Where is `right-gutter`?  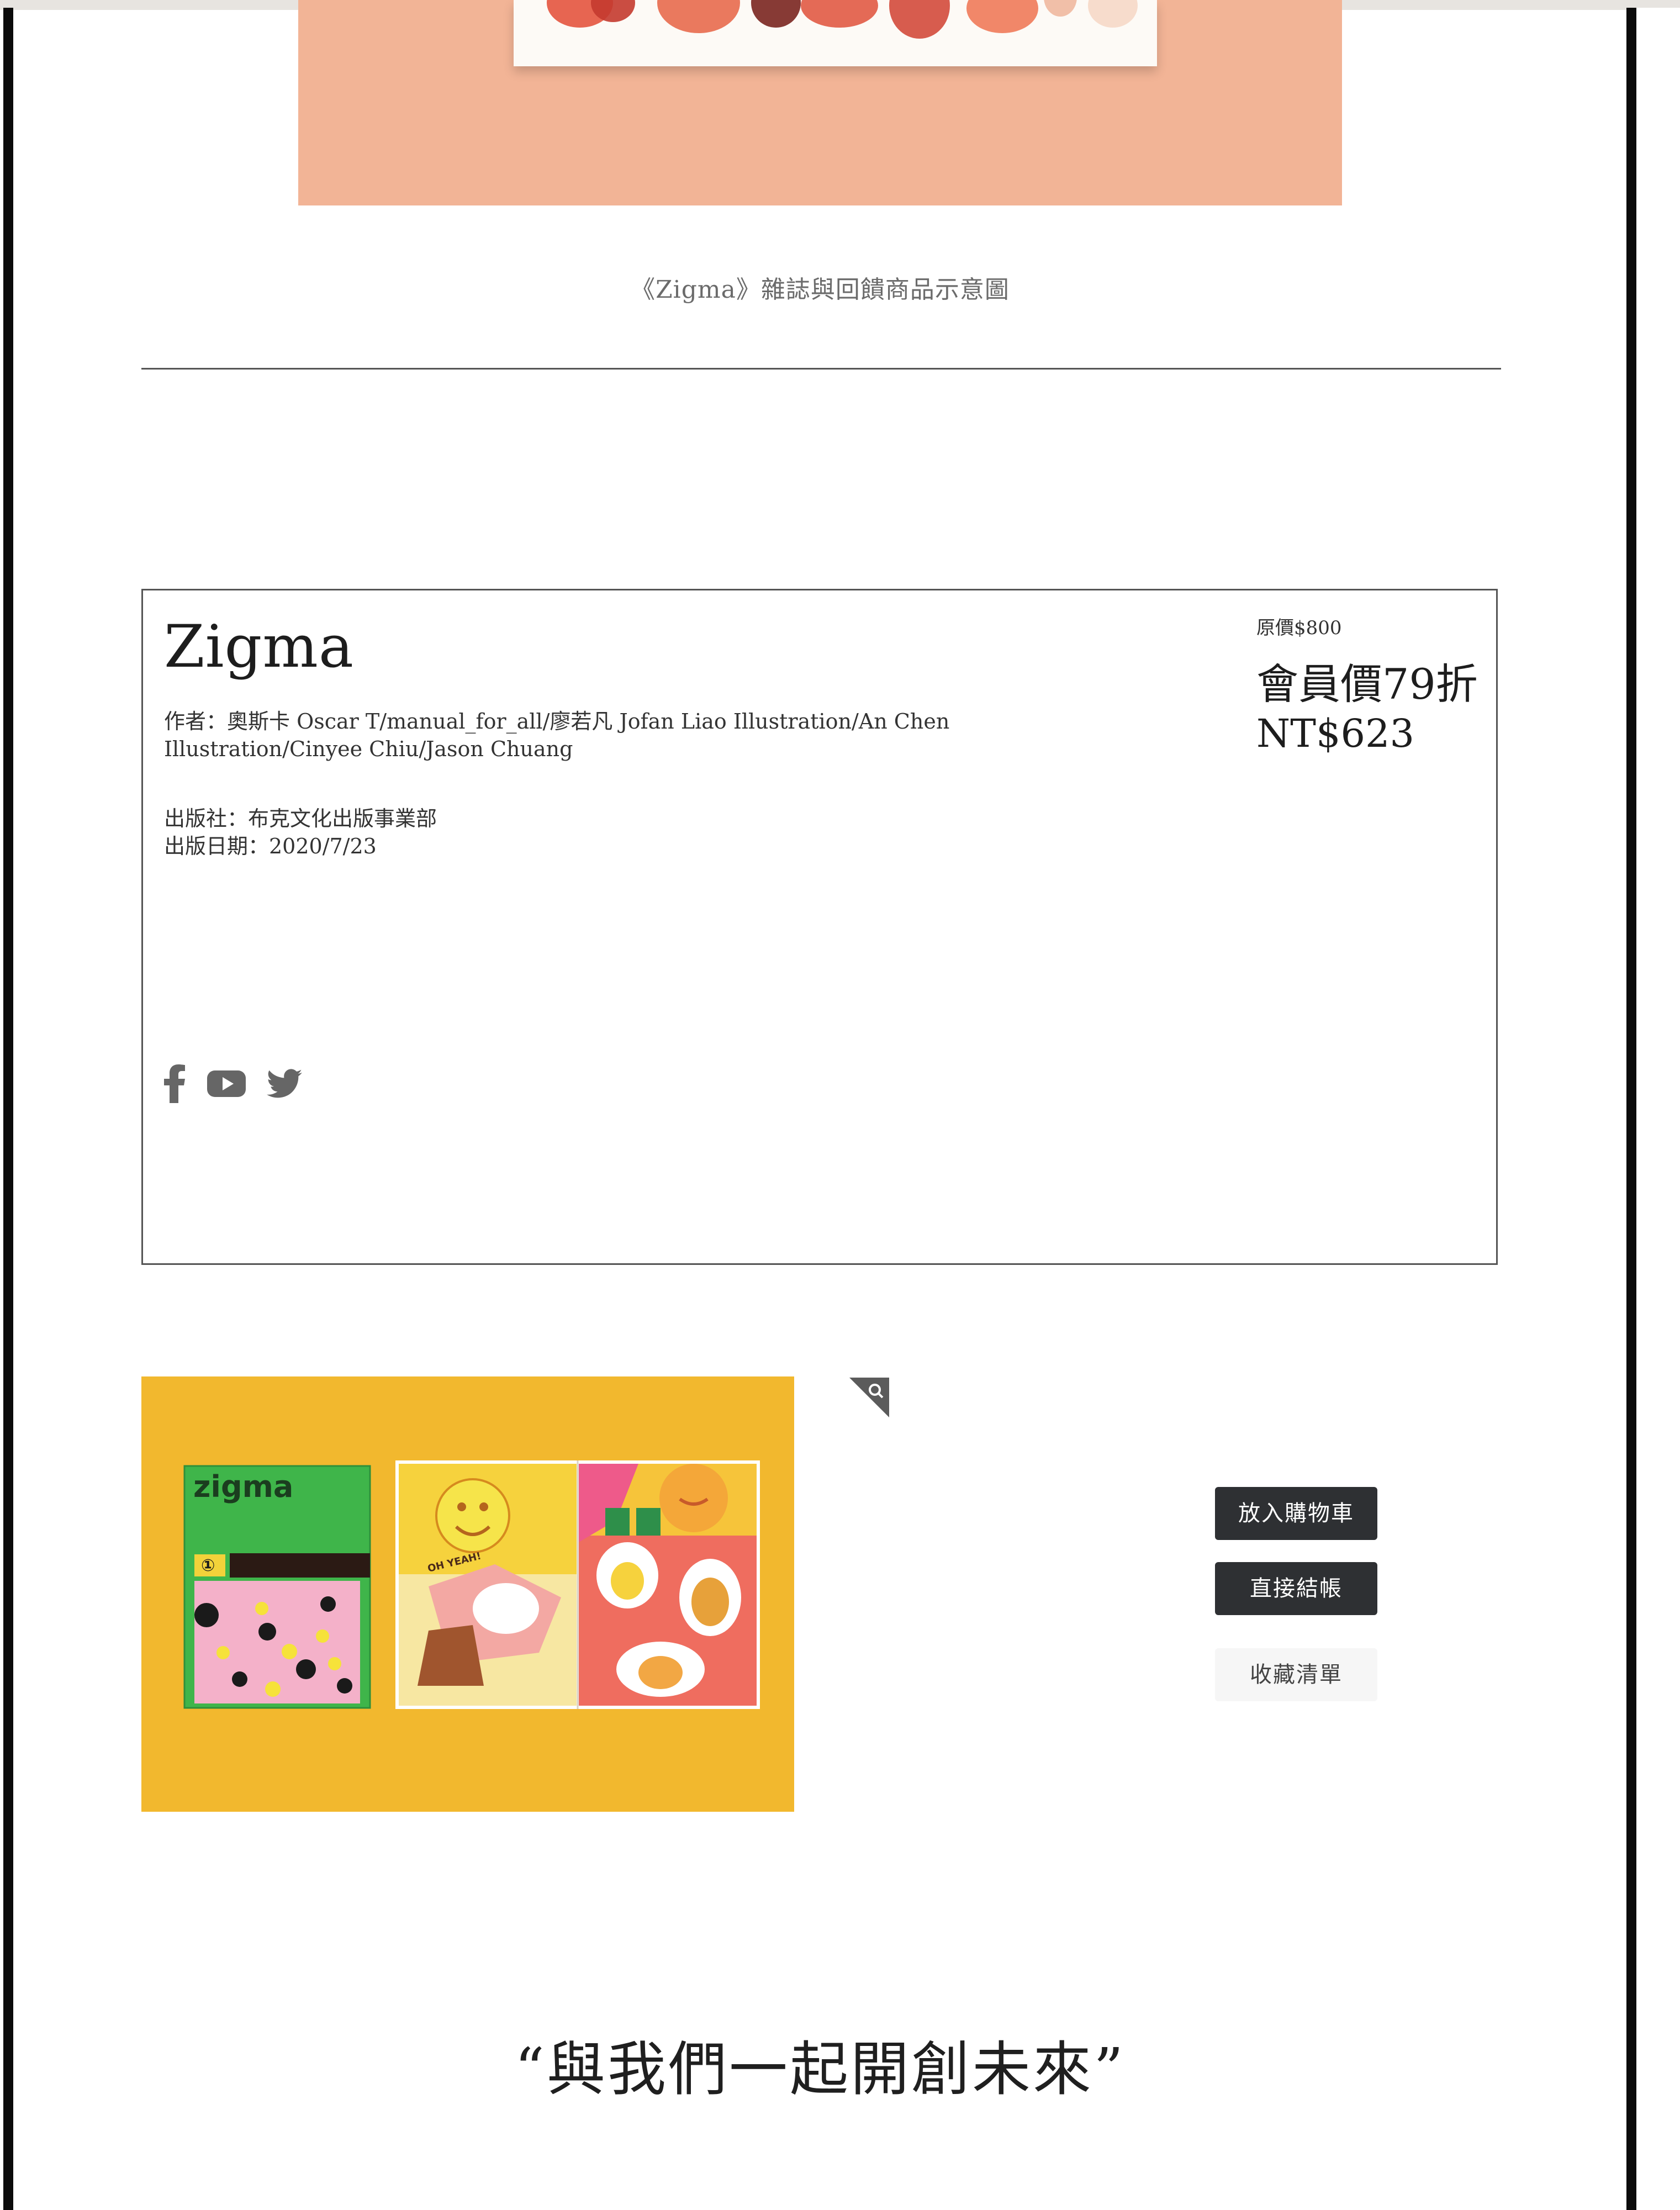
right-gutter is located at coordinates (1658, 1109).